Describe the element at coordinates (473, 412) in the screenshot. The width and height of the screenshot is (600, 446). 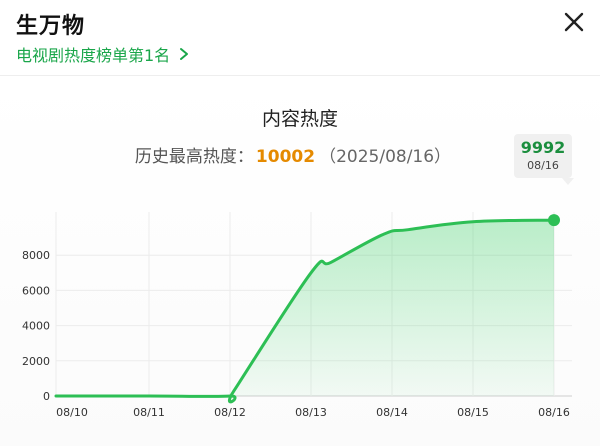
I see `x-tick-label: 08/15` at that location.